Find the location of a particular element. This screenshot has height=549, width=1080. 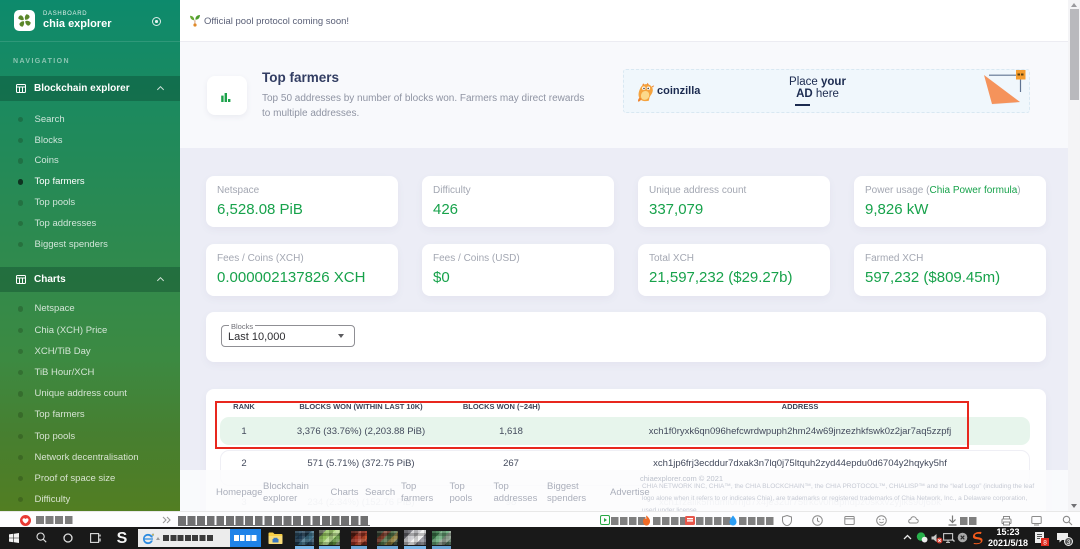

svg-text: 3 is located at coordinates (1069, 542).